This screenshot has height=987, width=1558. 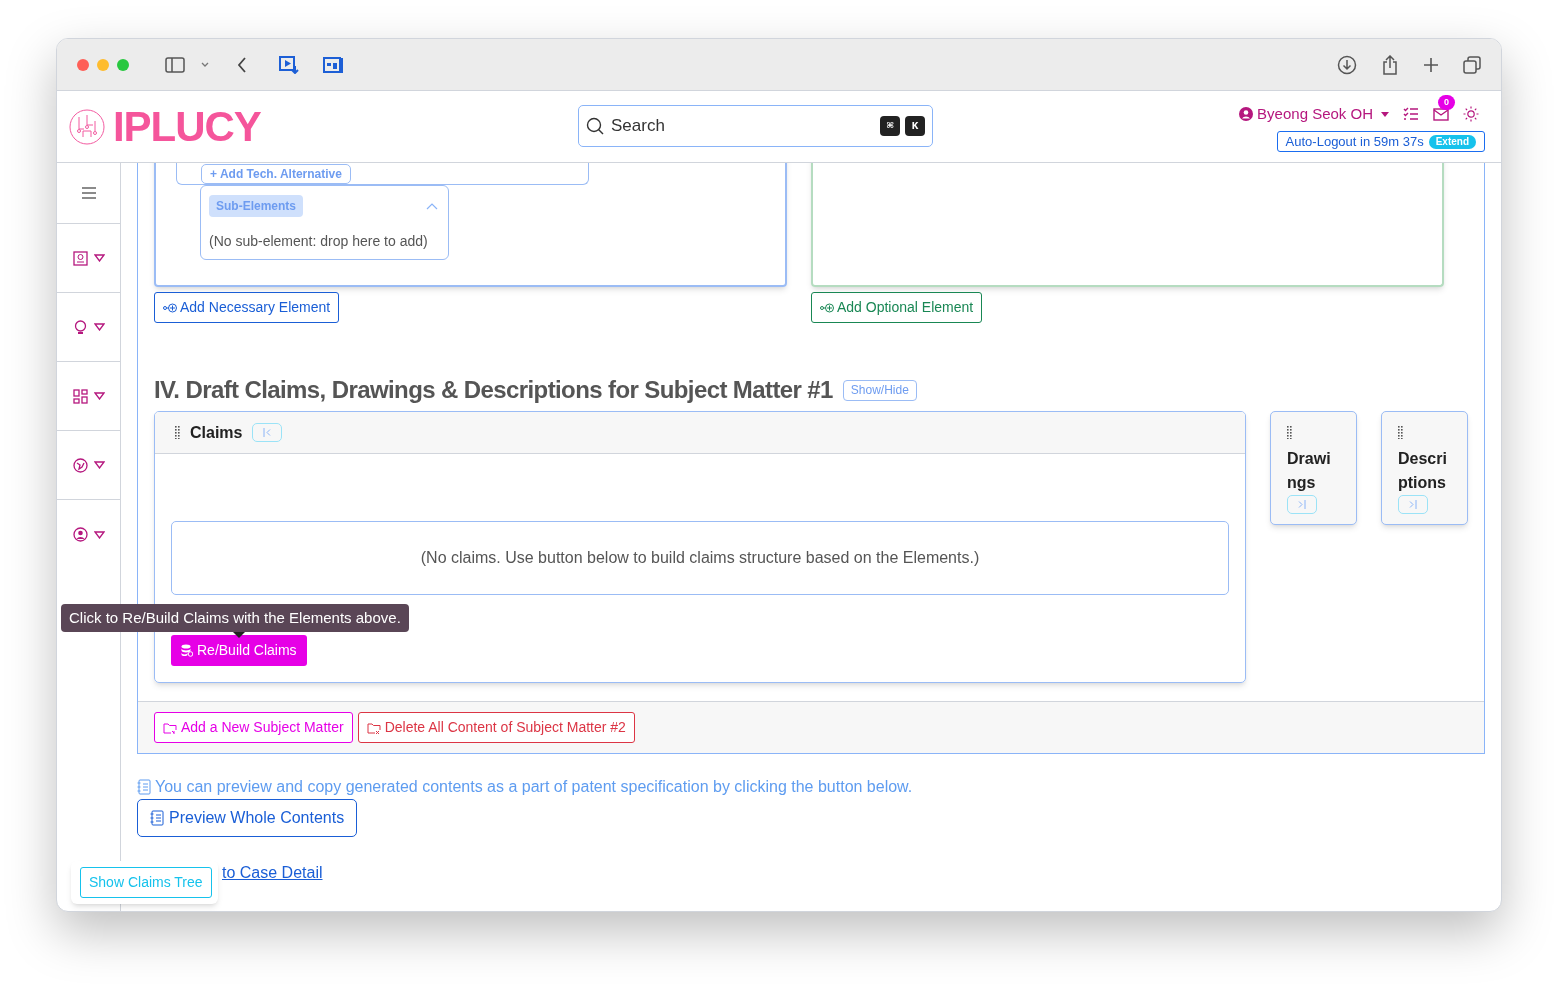 I want to click on close-window-icon, so click(x=83, y=64).